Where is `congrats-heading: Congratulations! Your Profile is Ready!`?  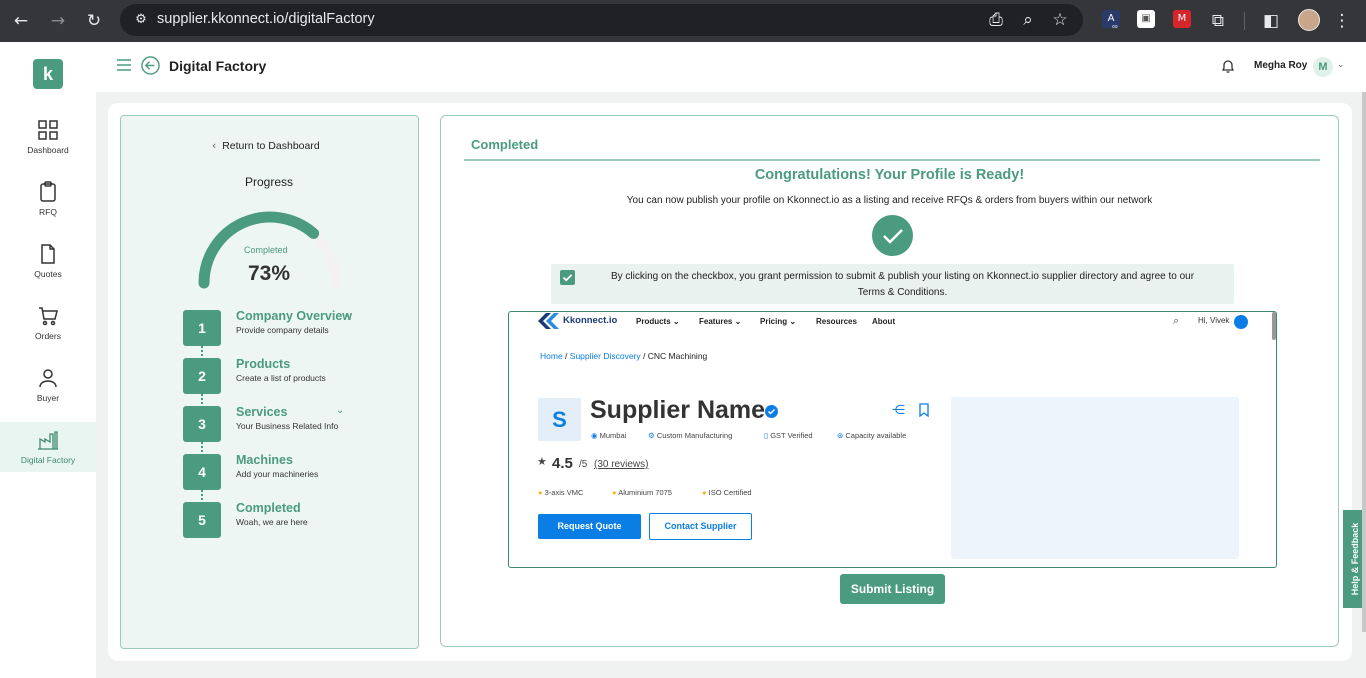 congrats-heading: Congratulations! Your Profile is Ready! is located at coordinates (889, 175).